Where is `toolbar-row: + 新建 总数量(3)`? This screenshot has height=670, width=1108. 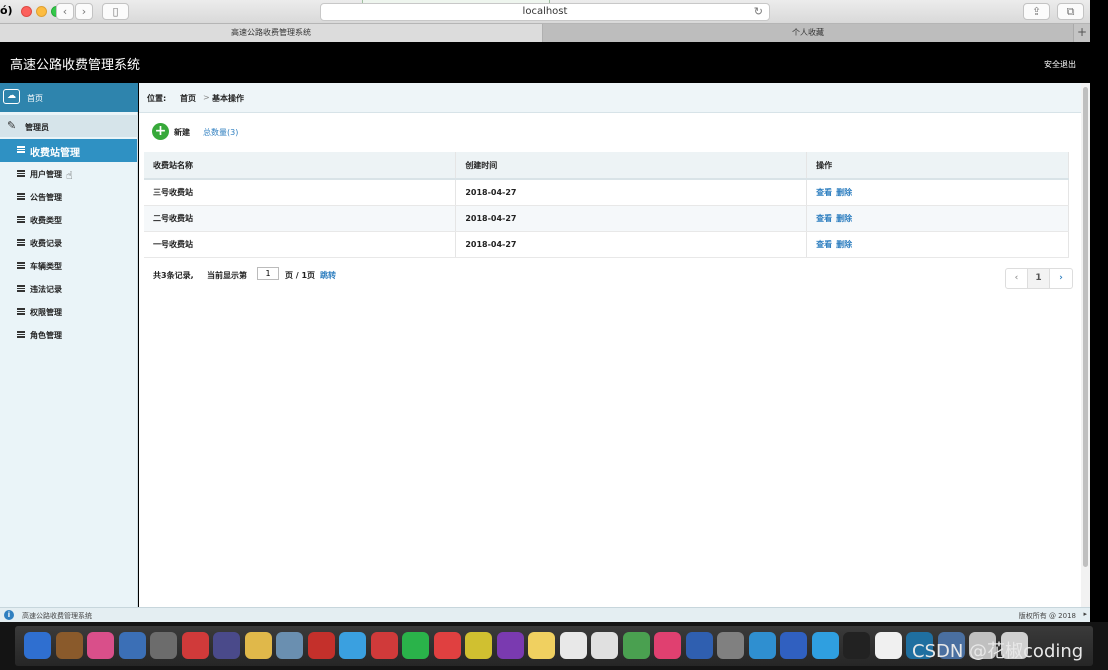 toolbar-row: + 新建 总数量(3) is located at coordinates (610, 132).